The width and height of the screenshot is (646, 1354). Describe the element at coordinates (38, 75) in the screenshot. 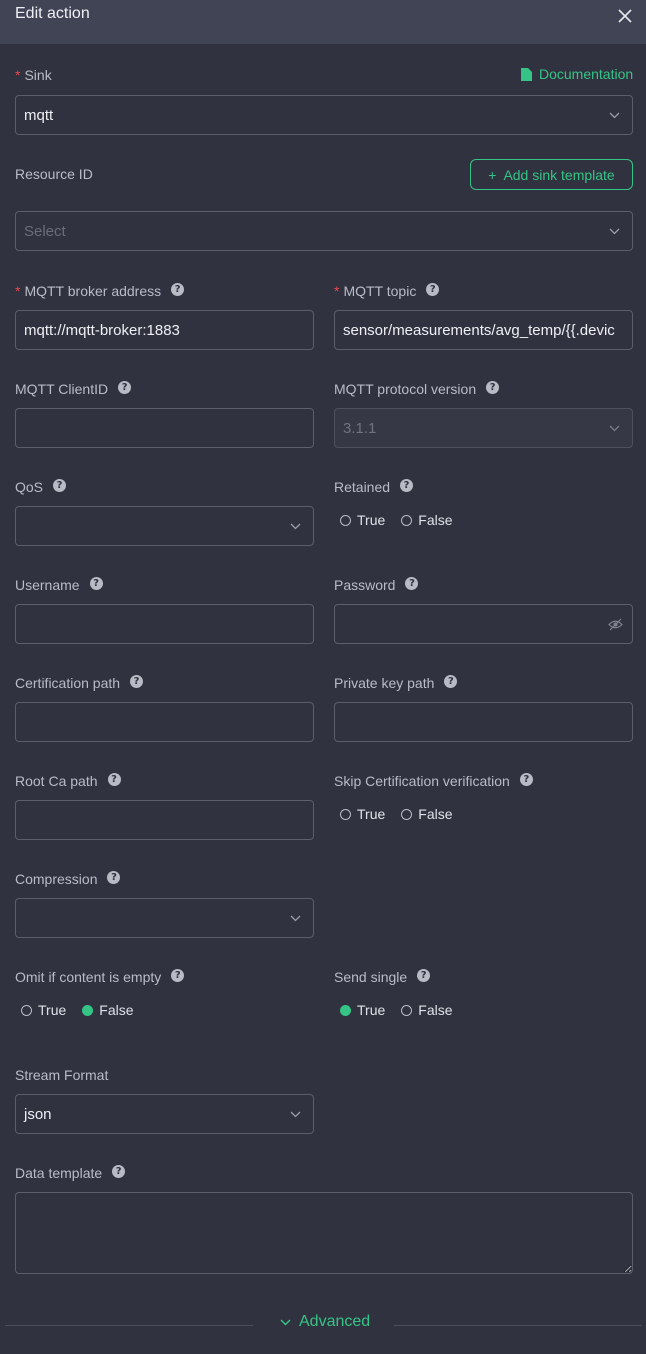

I see `sink-label: Sink` at that location.